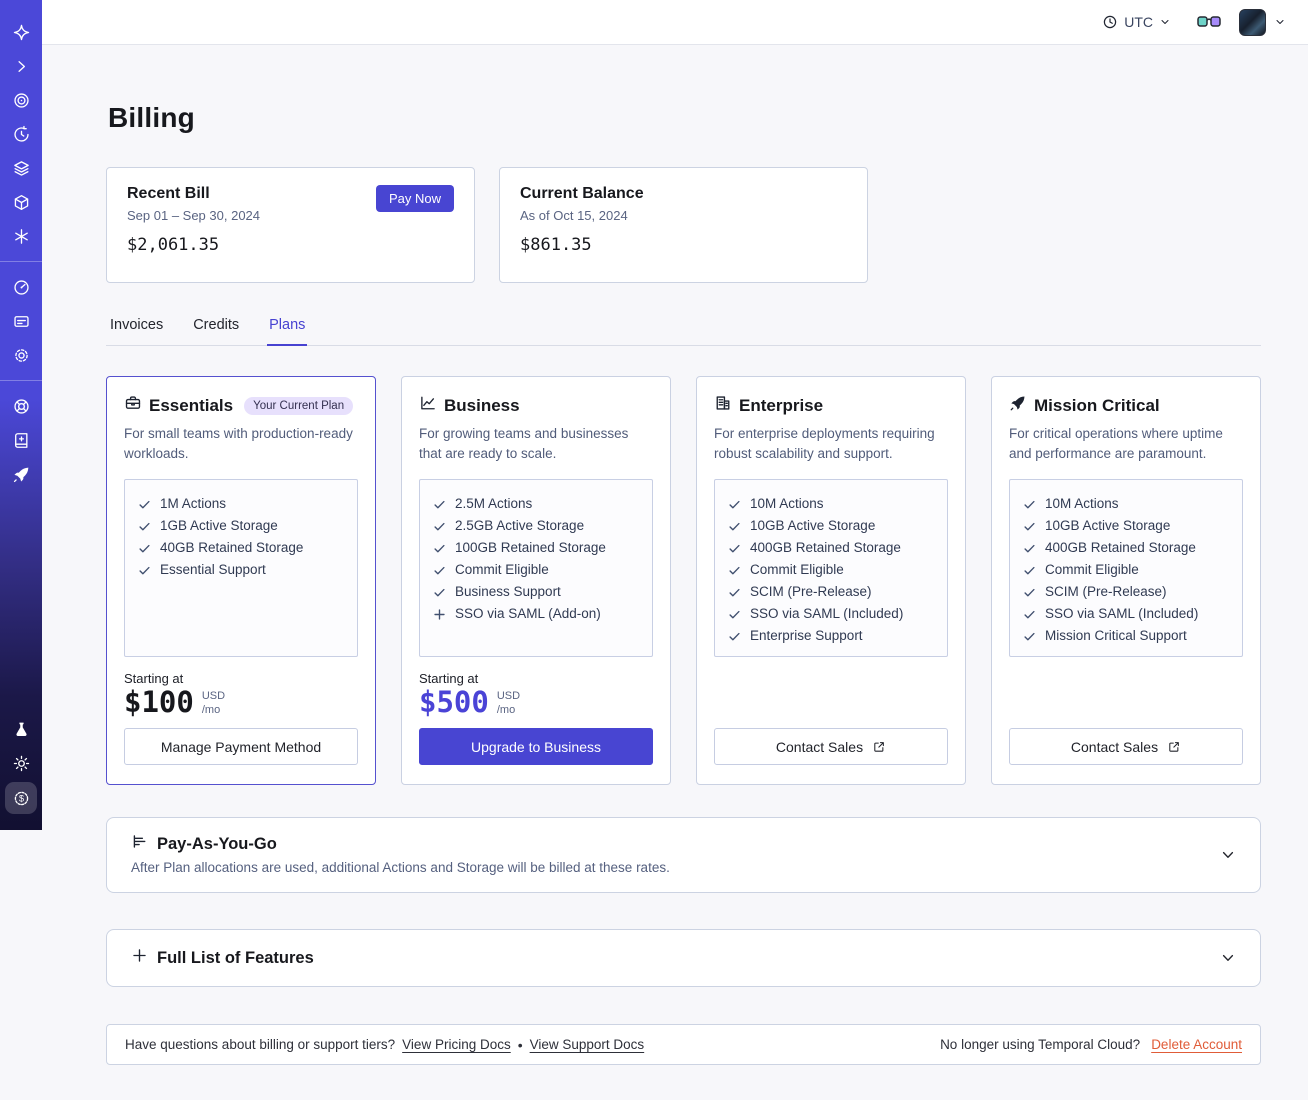 This screenshot has height=1100, width=1308. Describe the element at coordinates (683, 958) in the screenshot. I see `full-list-of-features-panel: Full List of Features` at that location.